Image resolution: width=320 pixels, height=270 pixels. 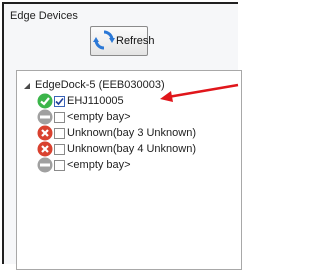 What do you see at coordinates (199, 92) in the screenshot?
I see `annotation-arrow-icon` at bounding box center [199, 92].